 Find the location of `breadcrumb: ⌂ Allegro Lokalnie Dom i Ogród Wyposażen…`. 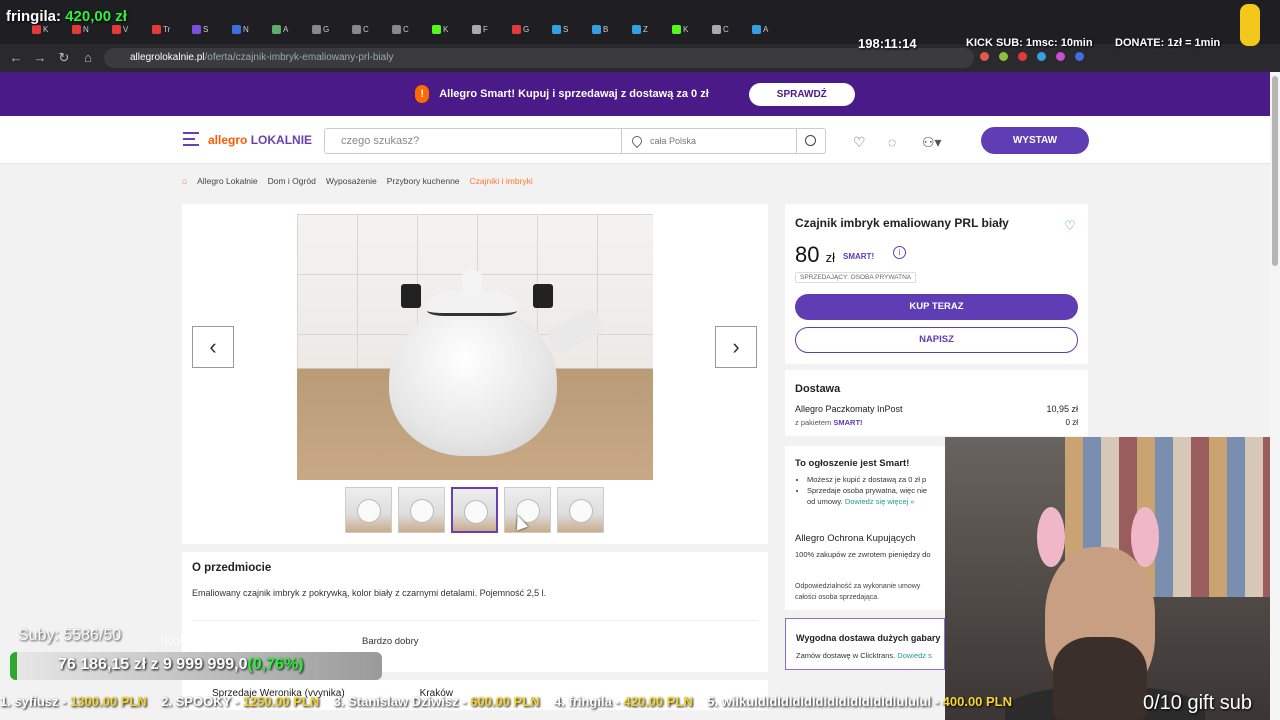

breadcrumb: ⌂ Allegro Lokalnie Dom i Ogród Wyposażen… is located at coordinates (357, 181).